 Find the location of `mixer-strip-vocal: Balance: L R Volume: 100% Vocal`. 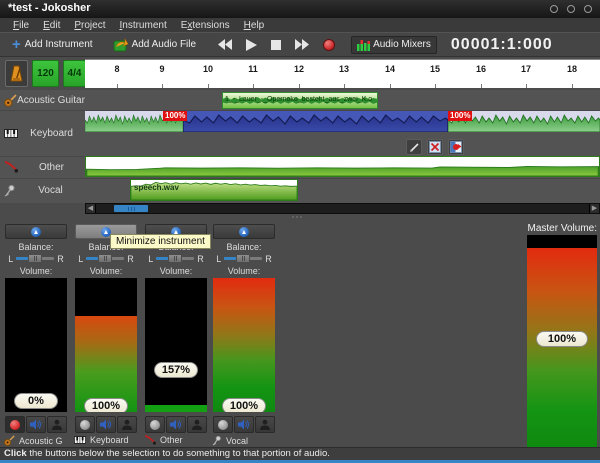

mixer-strip-vocal: Balance: L R Volume: 100% Vocal is located at coordinates (244, 333).